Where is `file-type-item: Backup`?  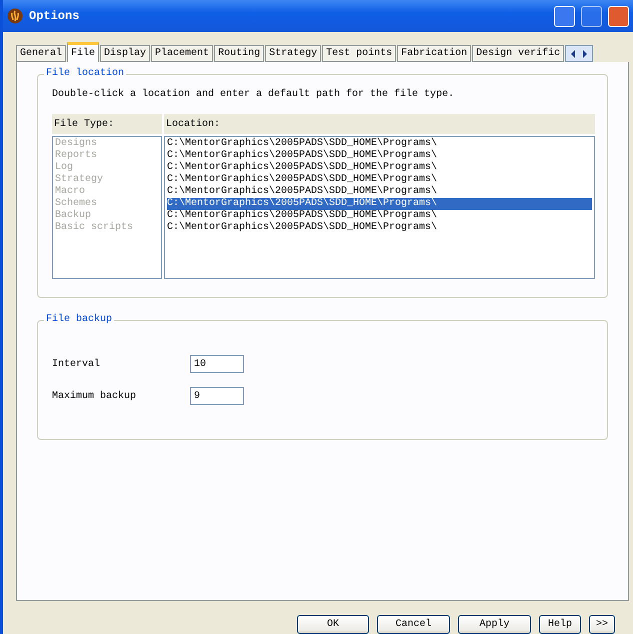 file-type-item: Backup is located at coordinates (73, 216).